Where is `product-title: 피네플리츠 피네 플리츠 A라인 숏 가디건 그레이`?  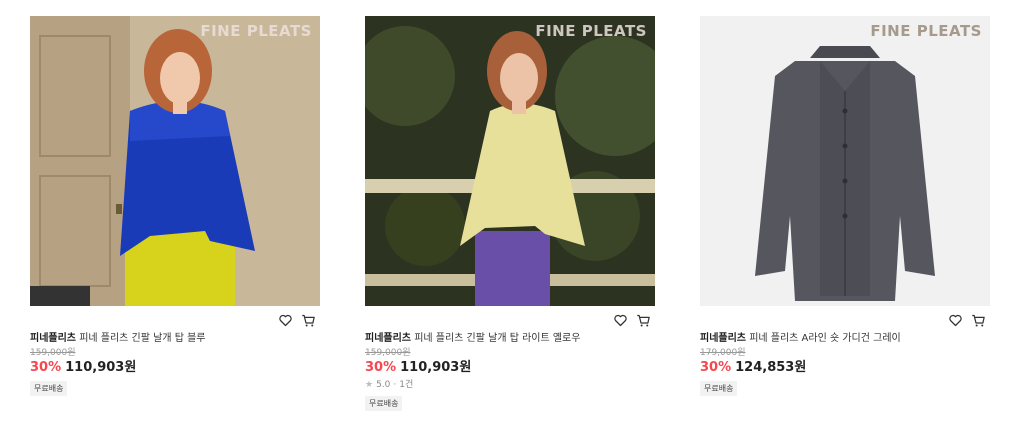
product-title: 피네플리츠 피네 플리츠 A라인 숏 가디건 그레이 is located at coordinates (845, 339).